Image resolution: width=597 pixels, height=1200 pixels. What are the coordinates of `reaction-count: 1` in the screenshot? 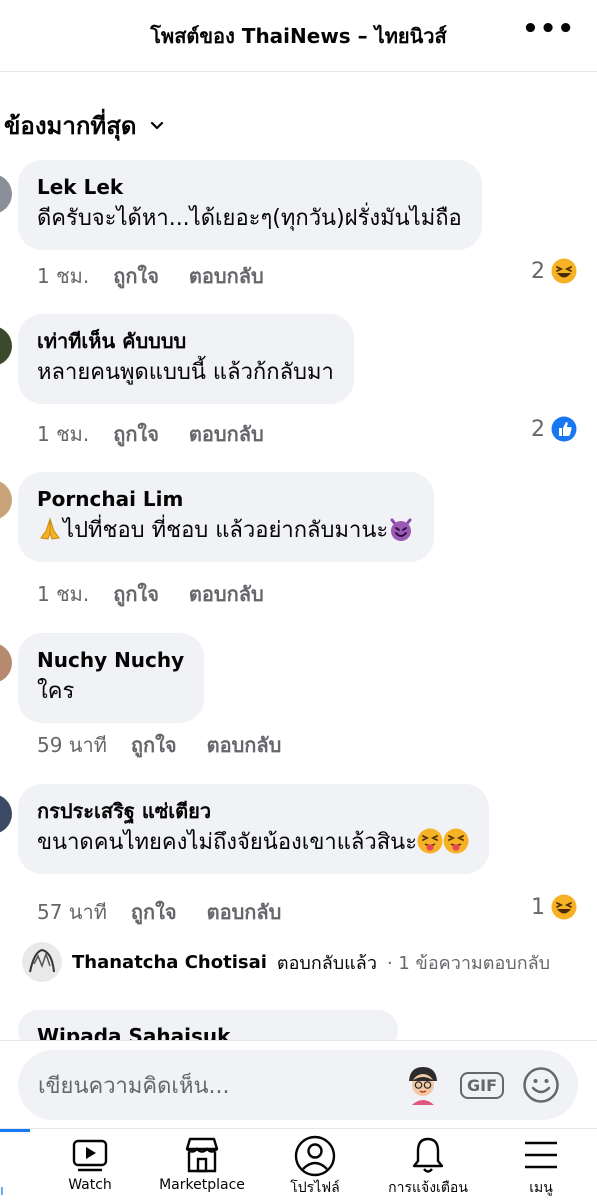 It's located at (538, 907).